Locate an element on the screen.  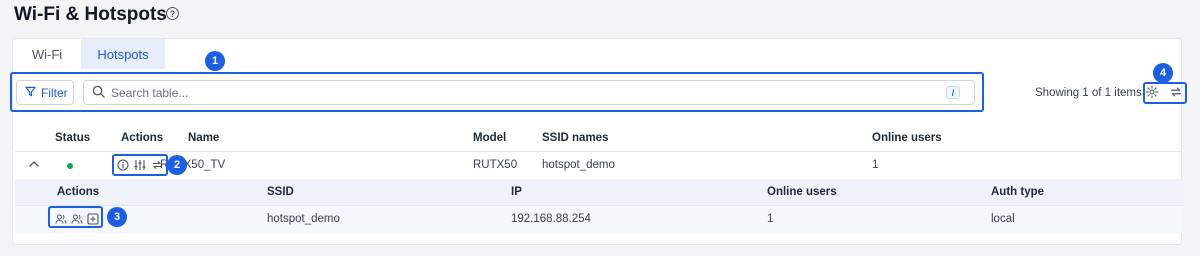
highlight-table-tools is located at coordinates (1165, 93).